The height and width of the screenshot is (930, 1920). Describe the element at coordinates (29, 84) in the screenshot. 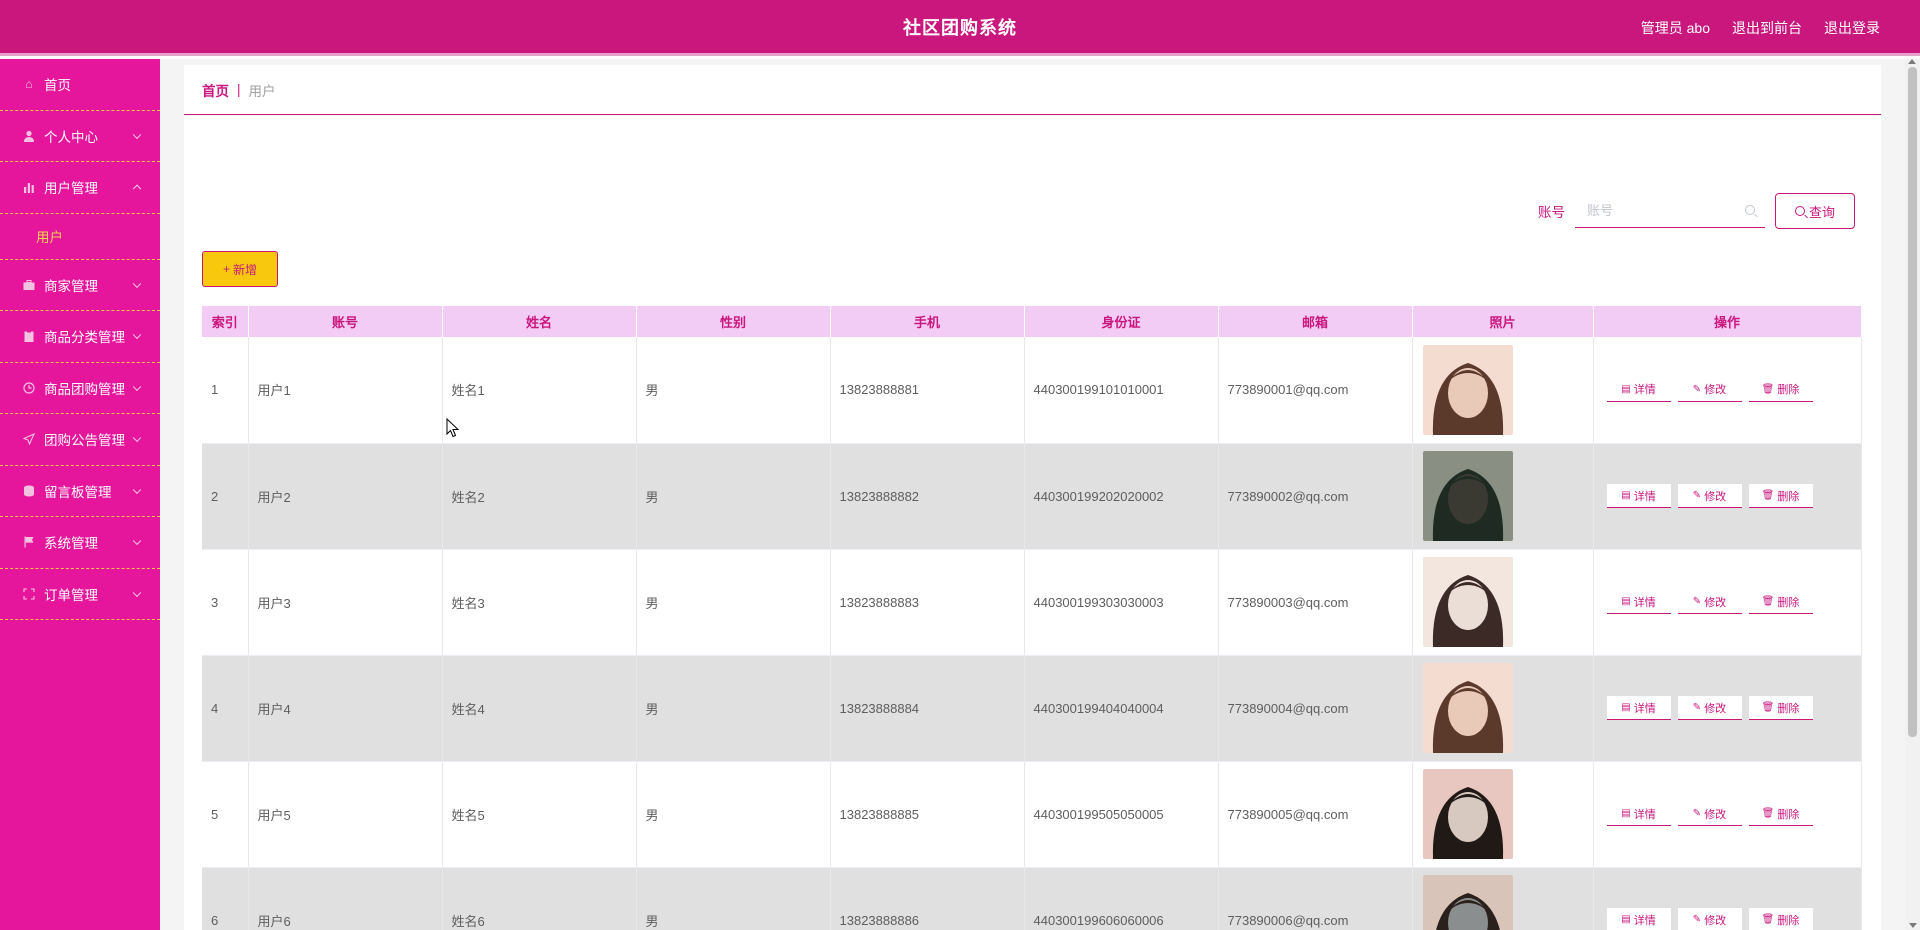

I see `home-icon: ⌂` at that location.